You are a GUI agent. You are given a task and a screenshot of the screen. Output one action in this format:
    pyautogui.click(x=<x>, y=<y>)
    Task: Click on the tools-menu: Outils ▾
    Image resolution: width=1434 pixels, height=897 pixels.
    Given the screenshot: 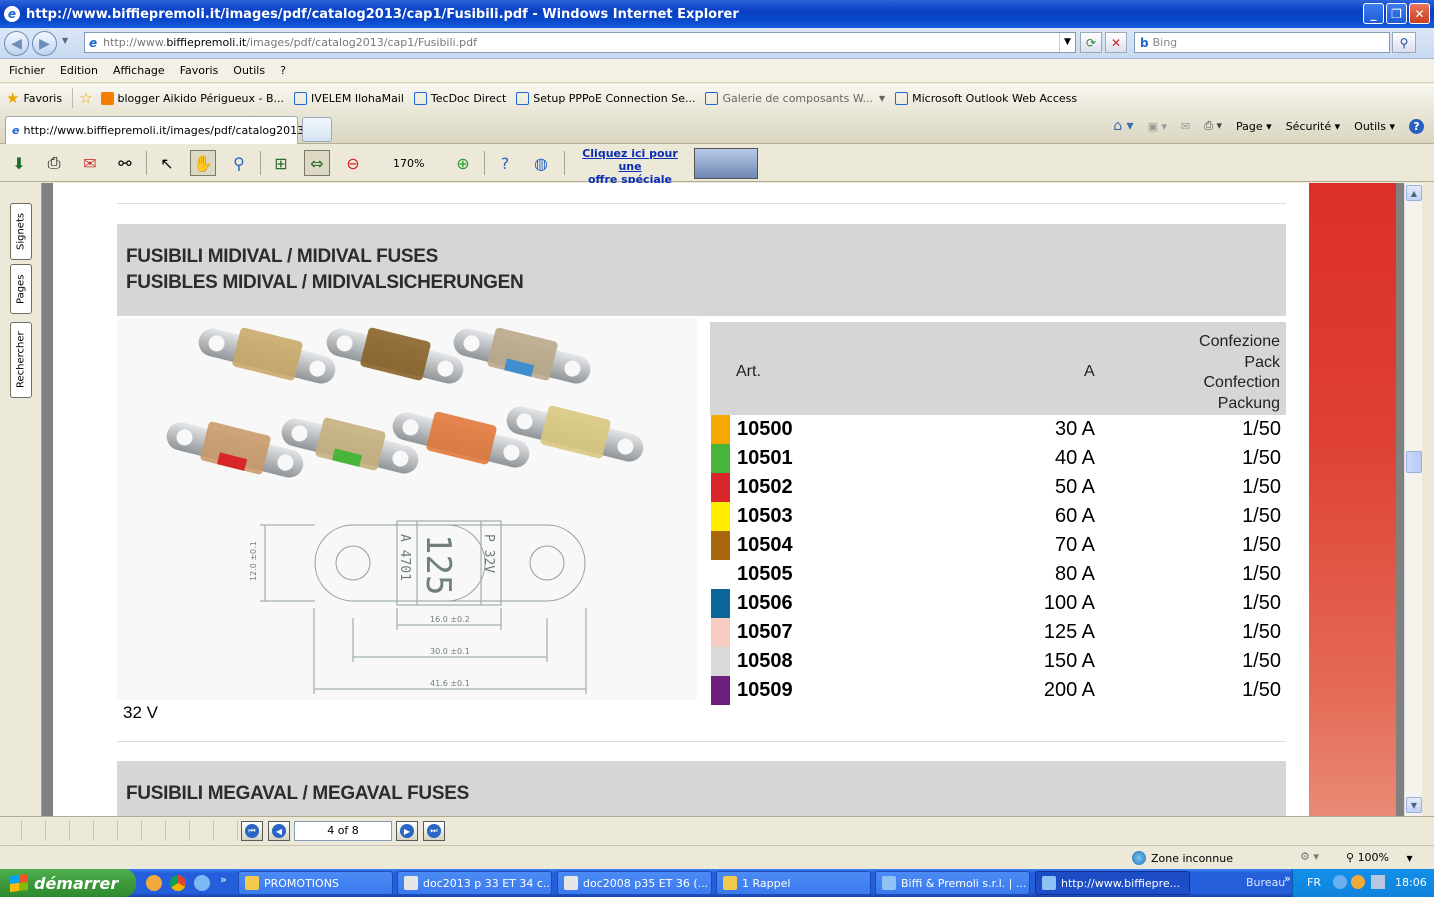 What is the action you would take?
    pyautogui.click(x=1374, y=126)
    